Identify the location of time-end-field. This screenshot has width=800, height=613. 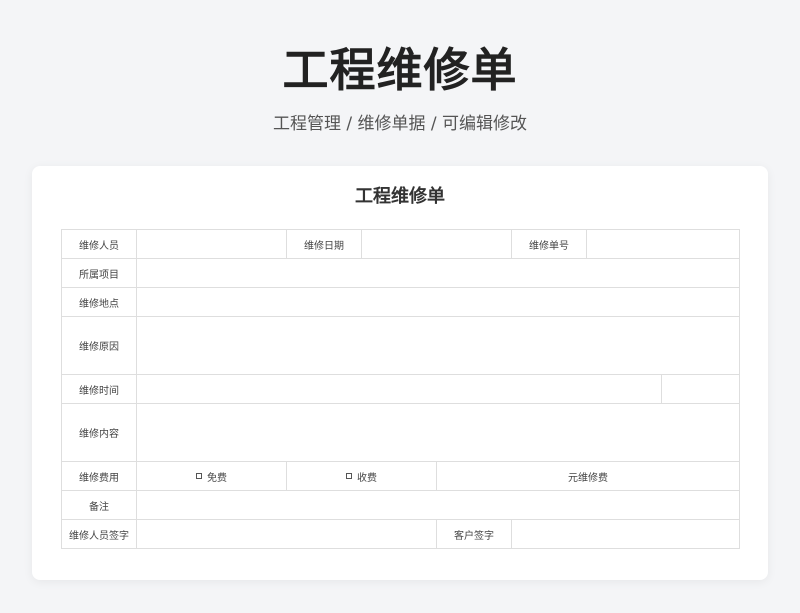
(700, 389).